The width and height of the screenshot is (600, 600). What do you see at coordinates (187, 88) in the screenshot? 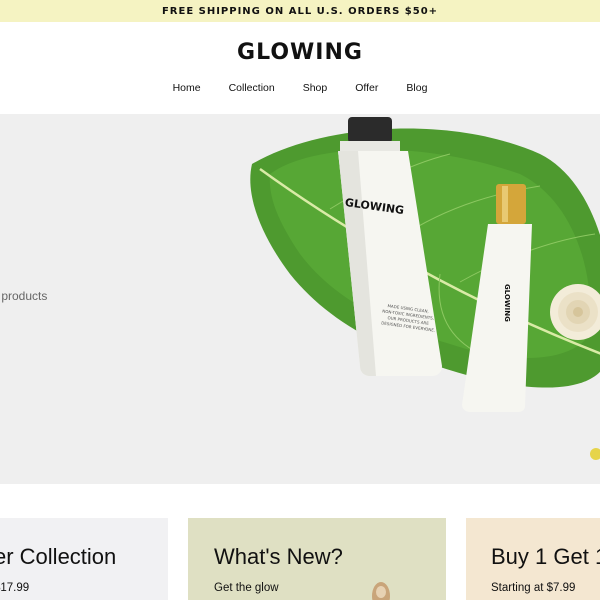
I see `nav-home: Home` at bounding box center [187, 88].